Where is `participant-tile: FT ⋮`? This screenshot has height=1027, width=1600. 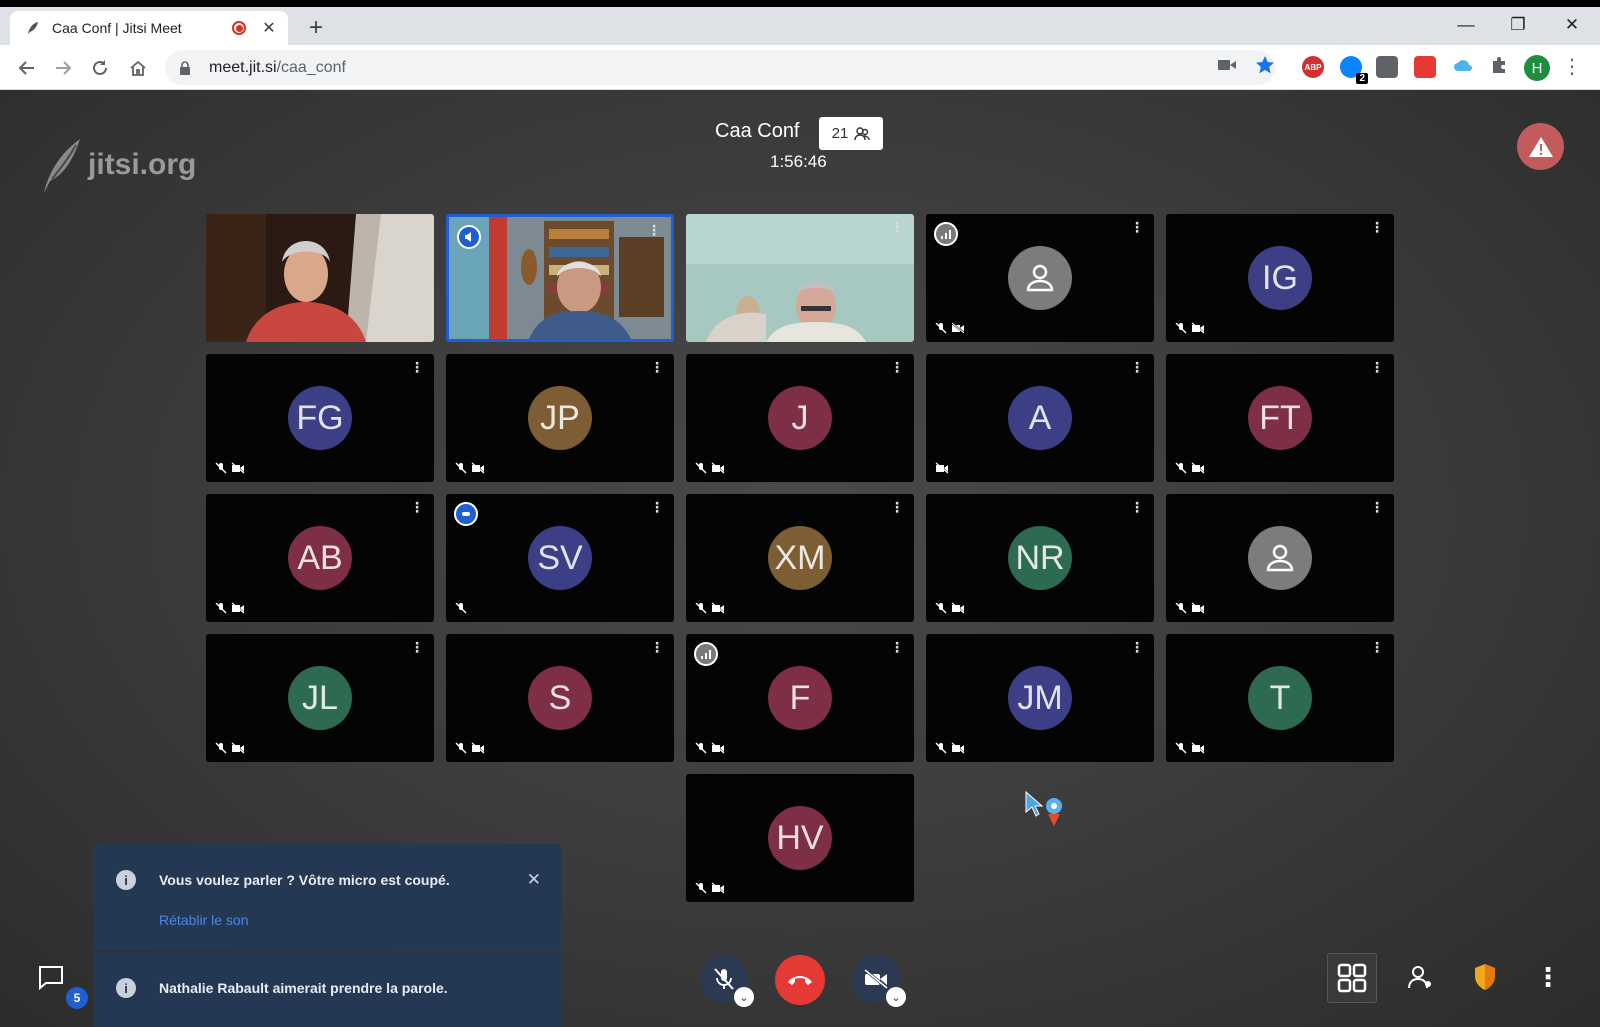
participant-tile: FT ⋮ is located at coordinates (1280, 418).